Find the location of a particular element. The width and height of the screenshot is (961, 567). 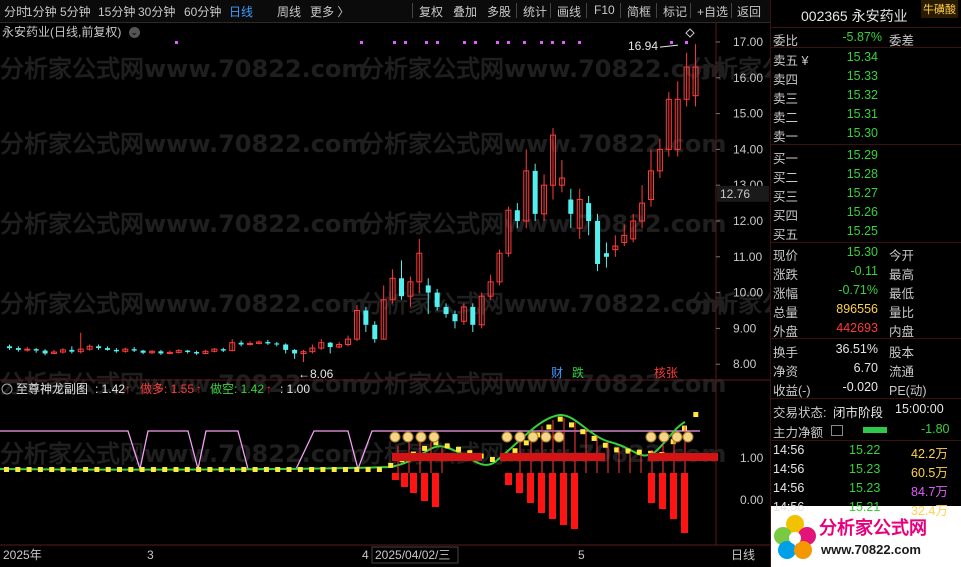

low-annotation: ←8.06 is located at coordinates (316, 374).